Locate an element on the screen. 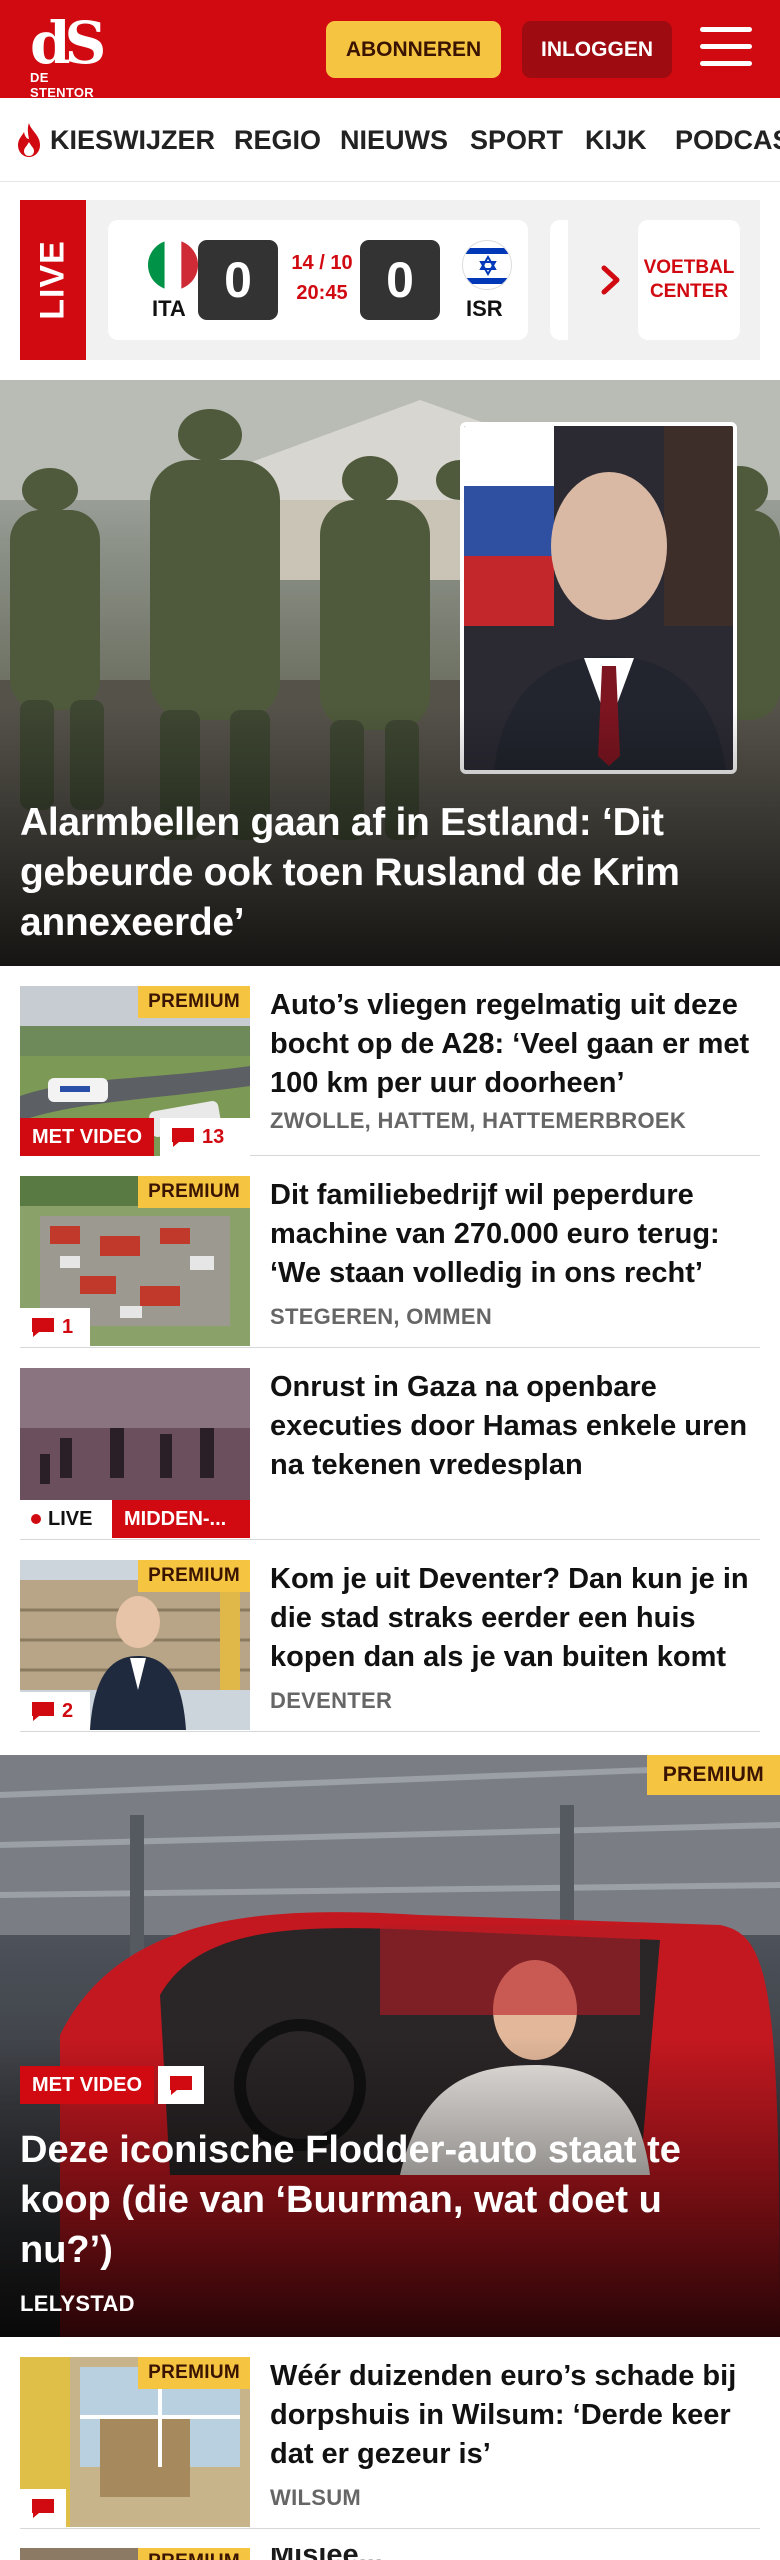 This screenshot has height=2560, width=780. login-button: INLOGGEN is located at coordinates (597, 49).